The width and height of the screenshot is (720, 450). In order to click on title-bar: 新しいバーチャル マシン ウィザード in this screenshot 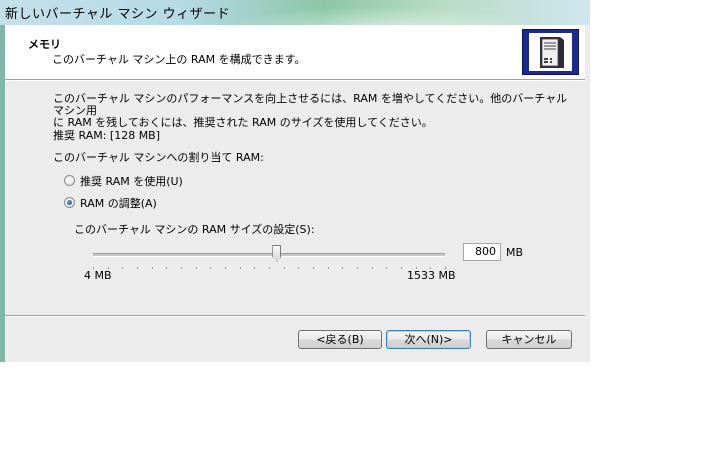, I will do `click(295, 12)`.